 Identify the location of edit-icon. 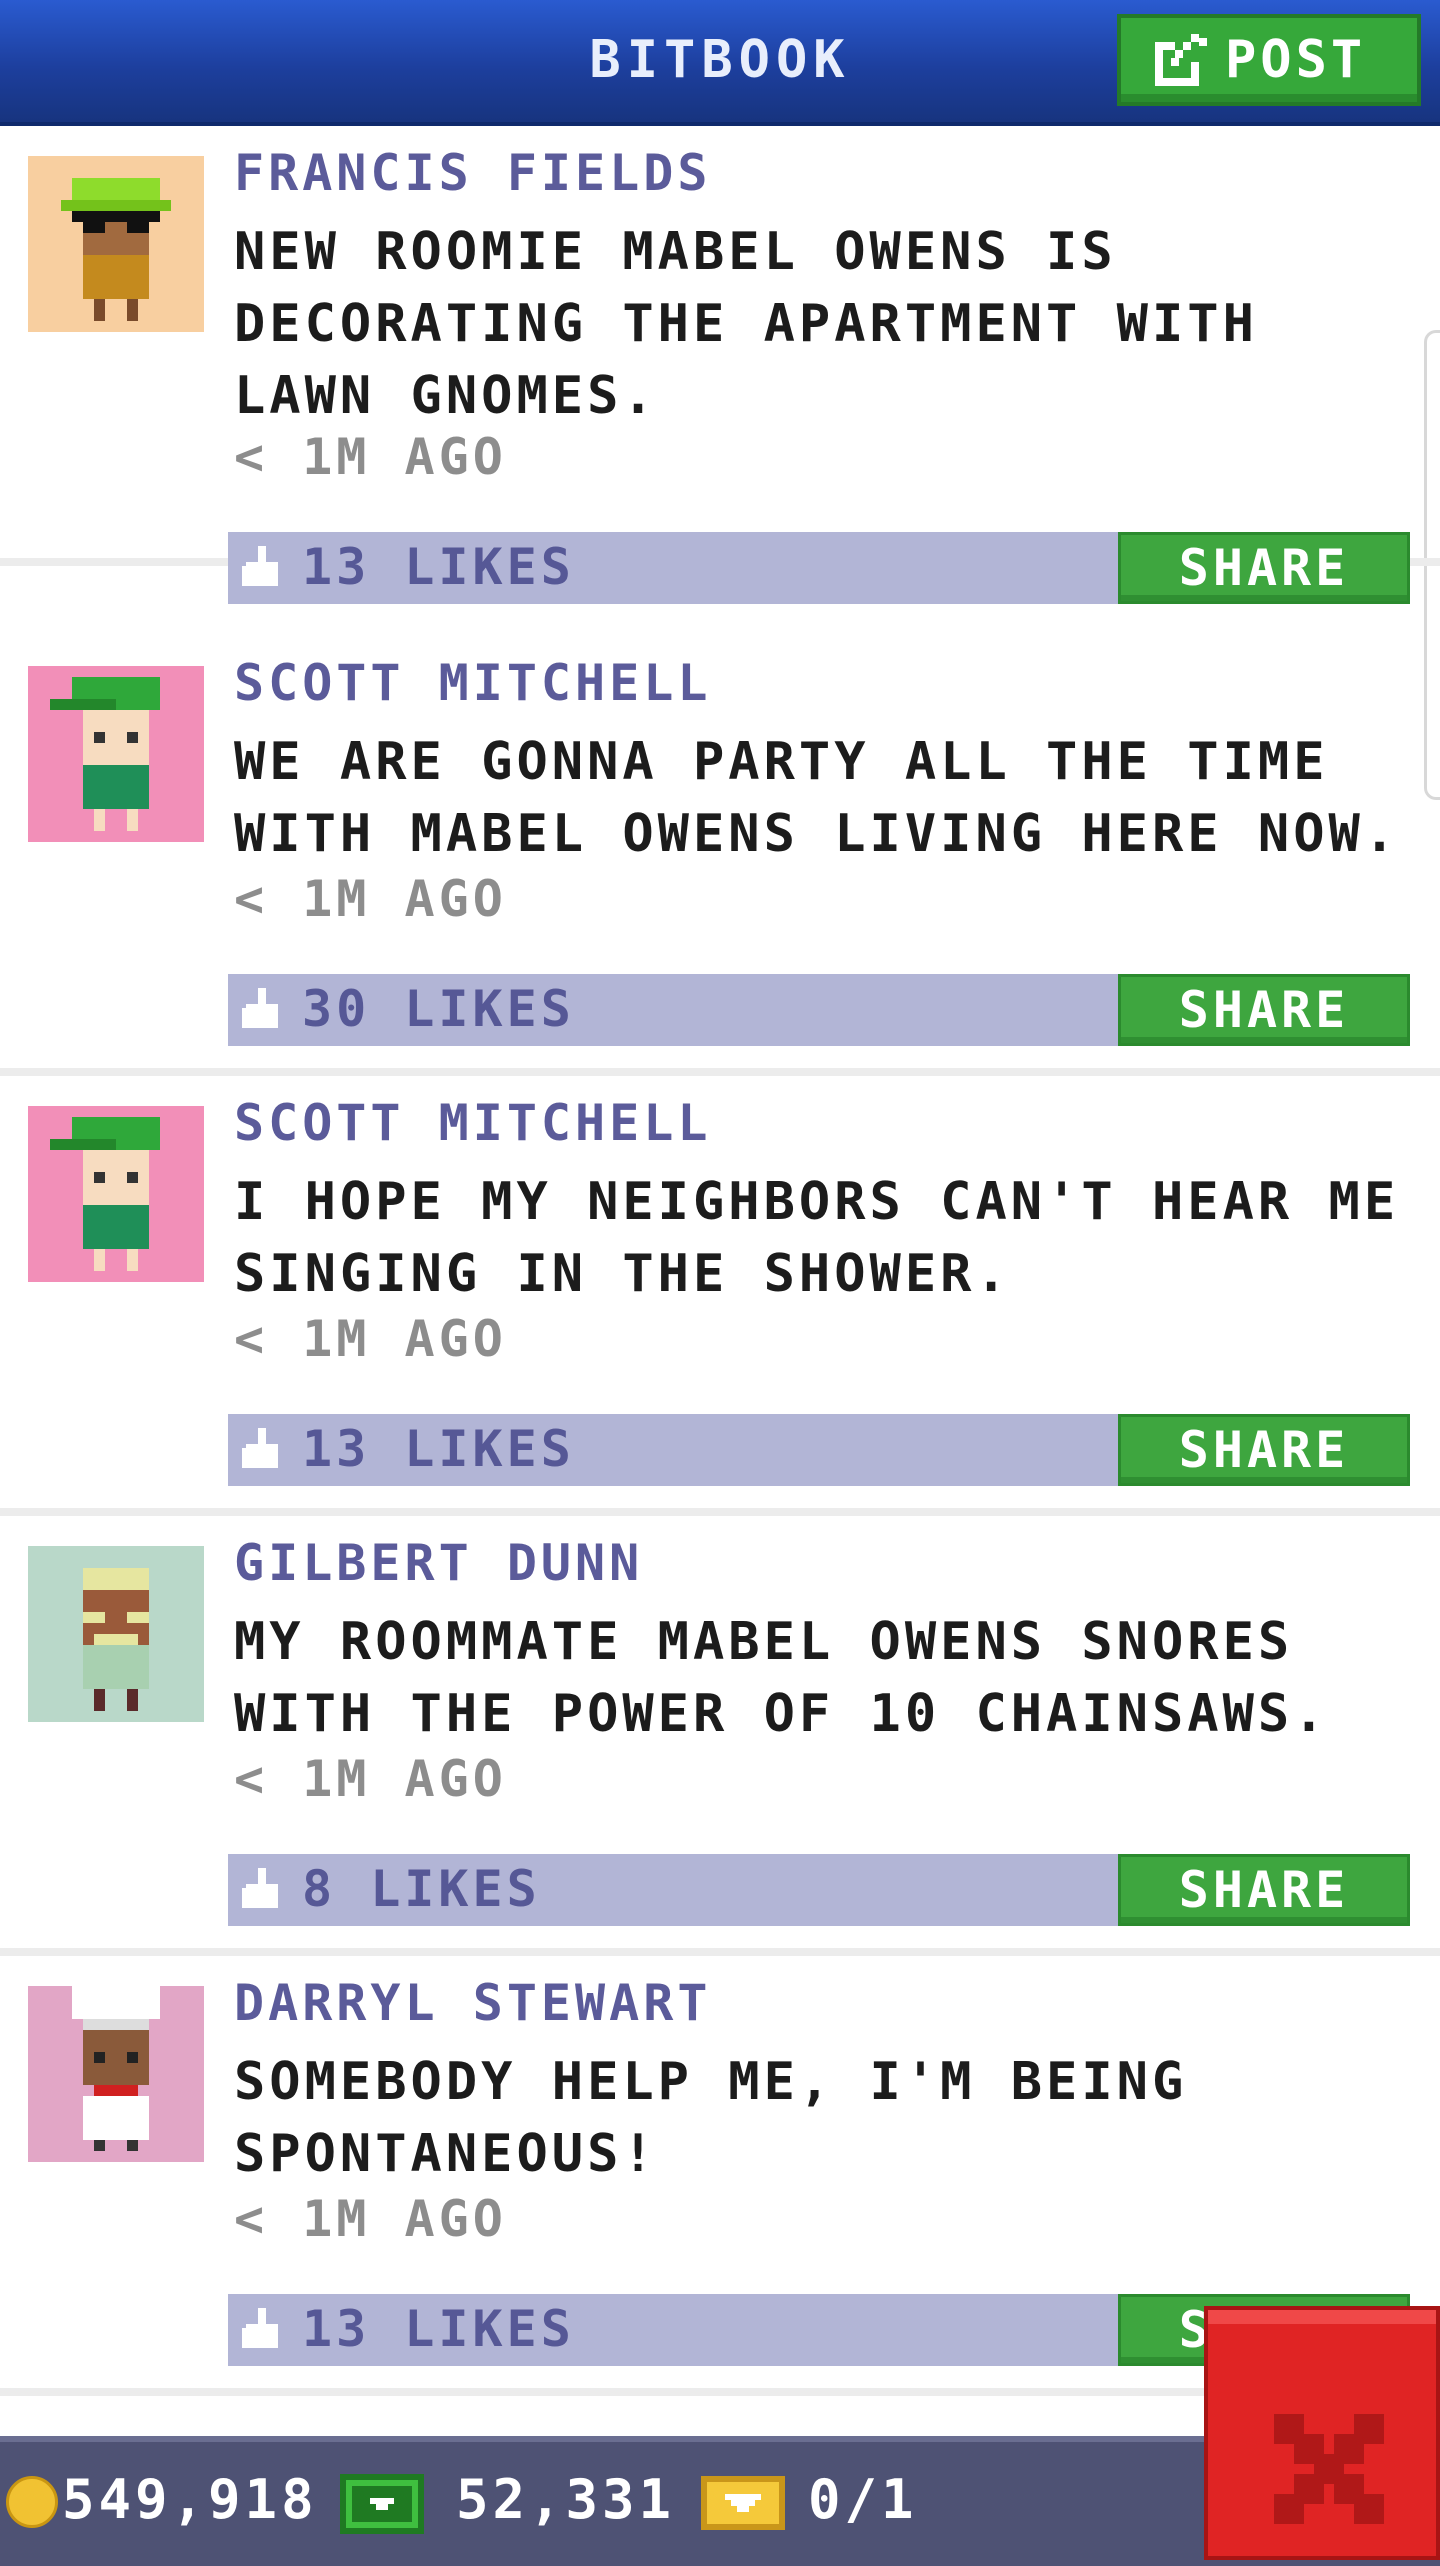
(1181, 60).